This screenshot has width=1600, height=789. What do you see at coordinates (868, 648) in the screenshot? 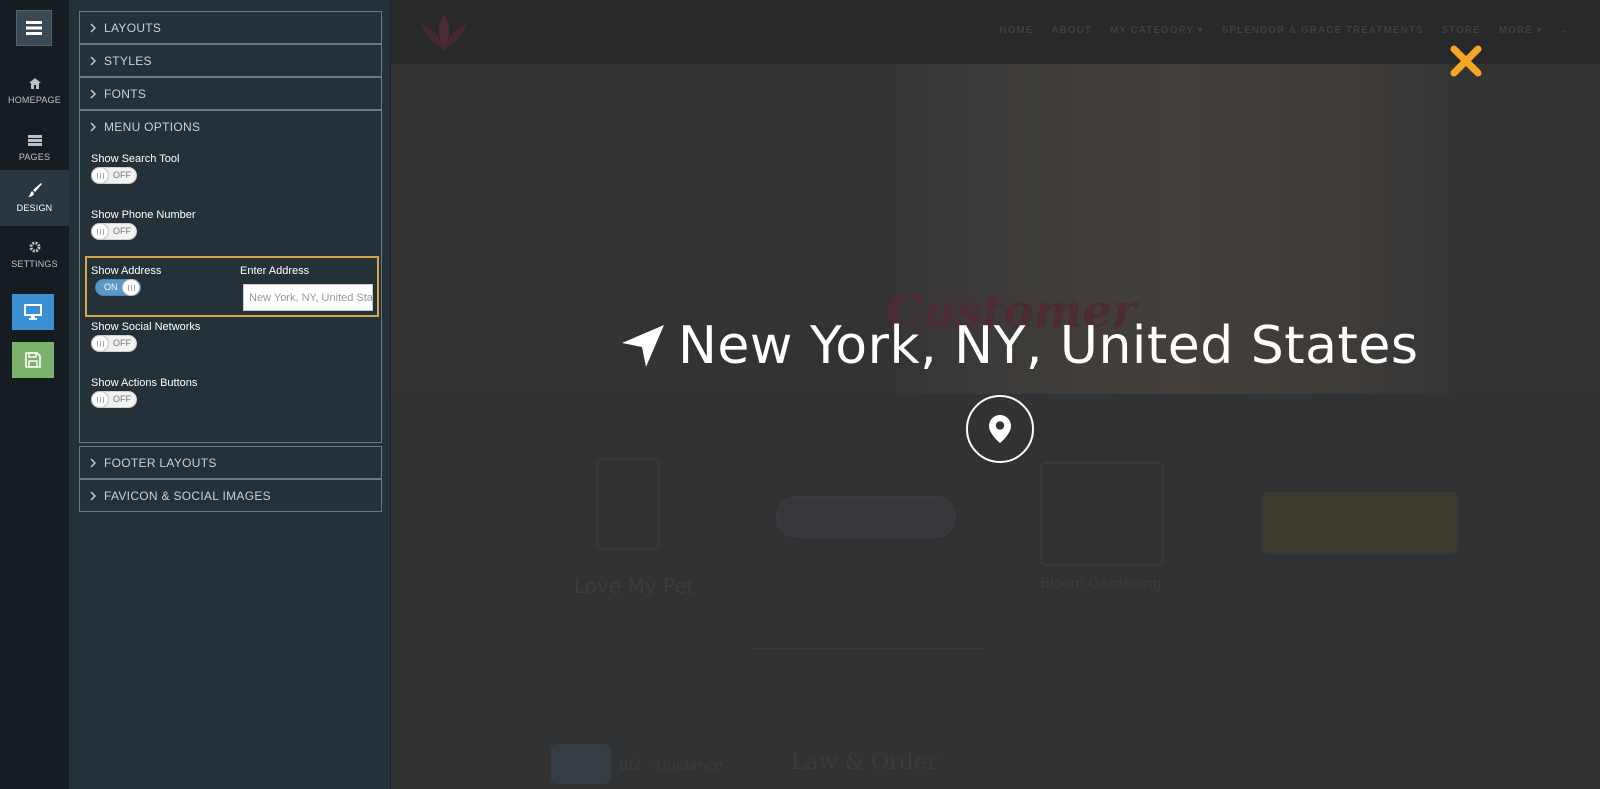
I see `divider` at bounding box center [868, 648].